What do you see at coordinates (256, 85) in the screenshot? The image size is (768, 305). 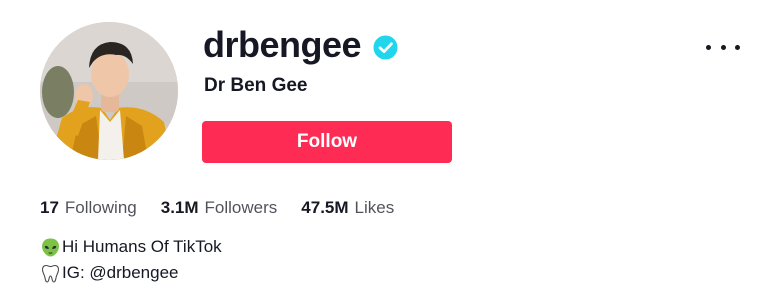 I see `display-name: Dr Ben Gee` at bounding box center [256, 85].